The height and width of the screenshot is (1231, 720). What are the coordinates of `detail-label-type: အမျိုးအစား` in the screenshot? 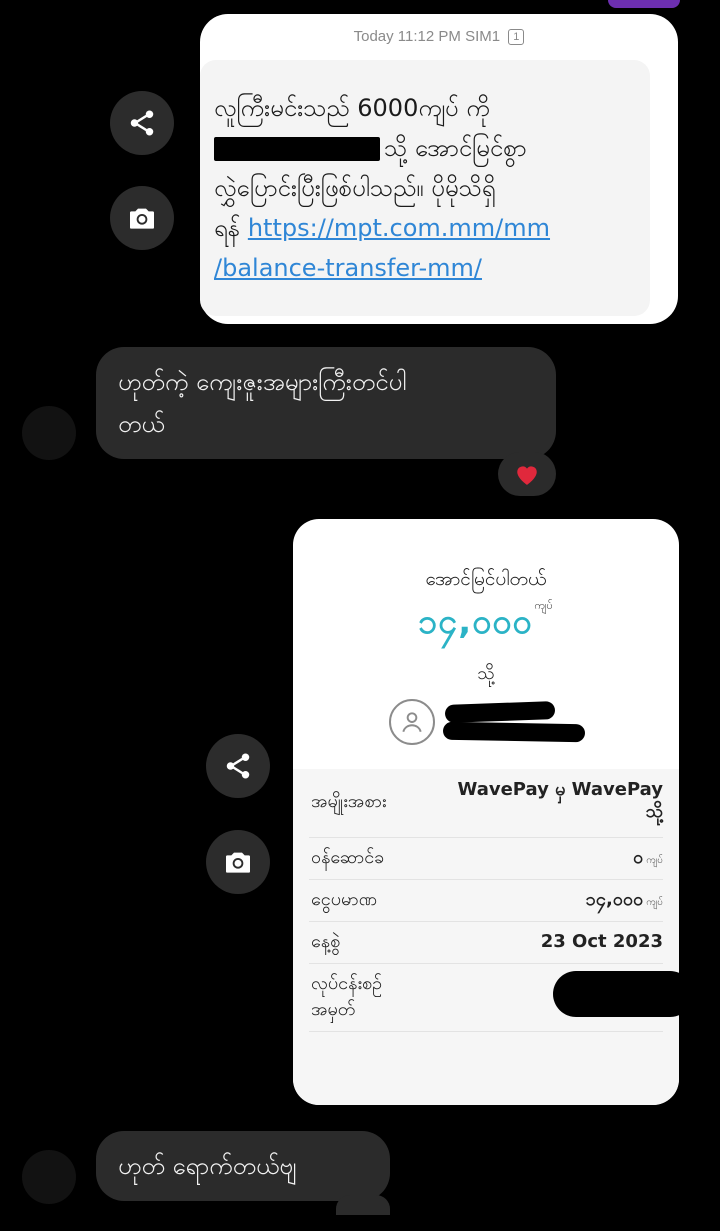 It's located at (349, 801).